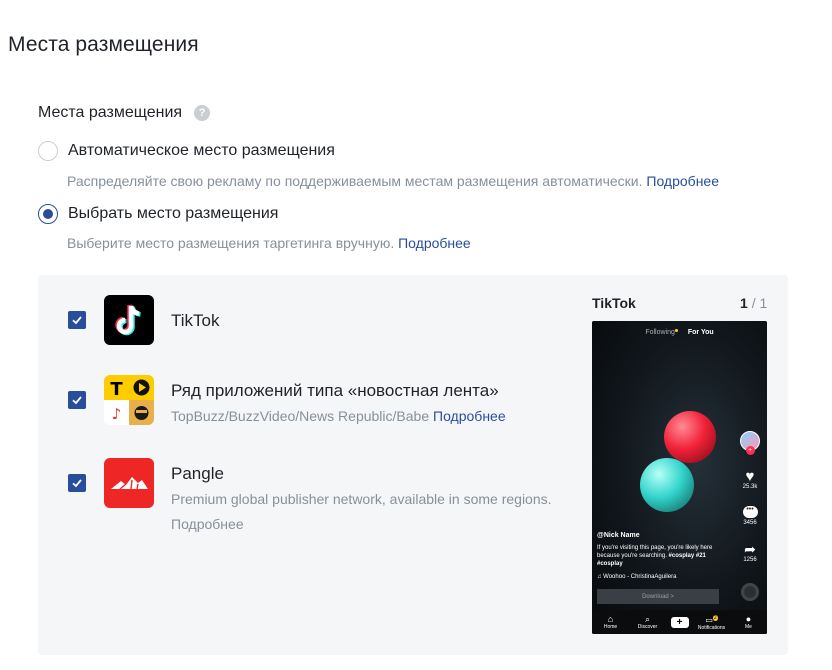 The image size is (832, 670). Describe the element at coordinates (110, 112) in the screenshot. I see `section-label-text: Места размещения` at that location.